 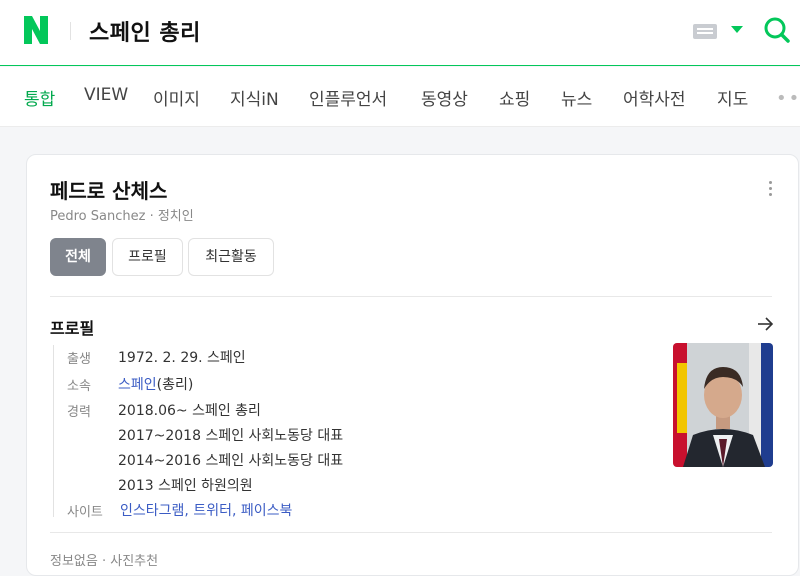 I want to click on person-name: 페드로 산체스, so click(x=108, y=189).